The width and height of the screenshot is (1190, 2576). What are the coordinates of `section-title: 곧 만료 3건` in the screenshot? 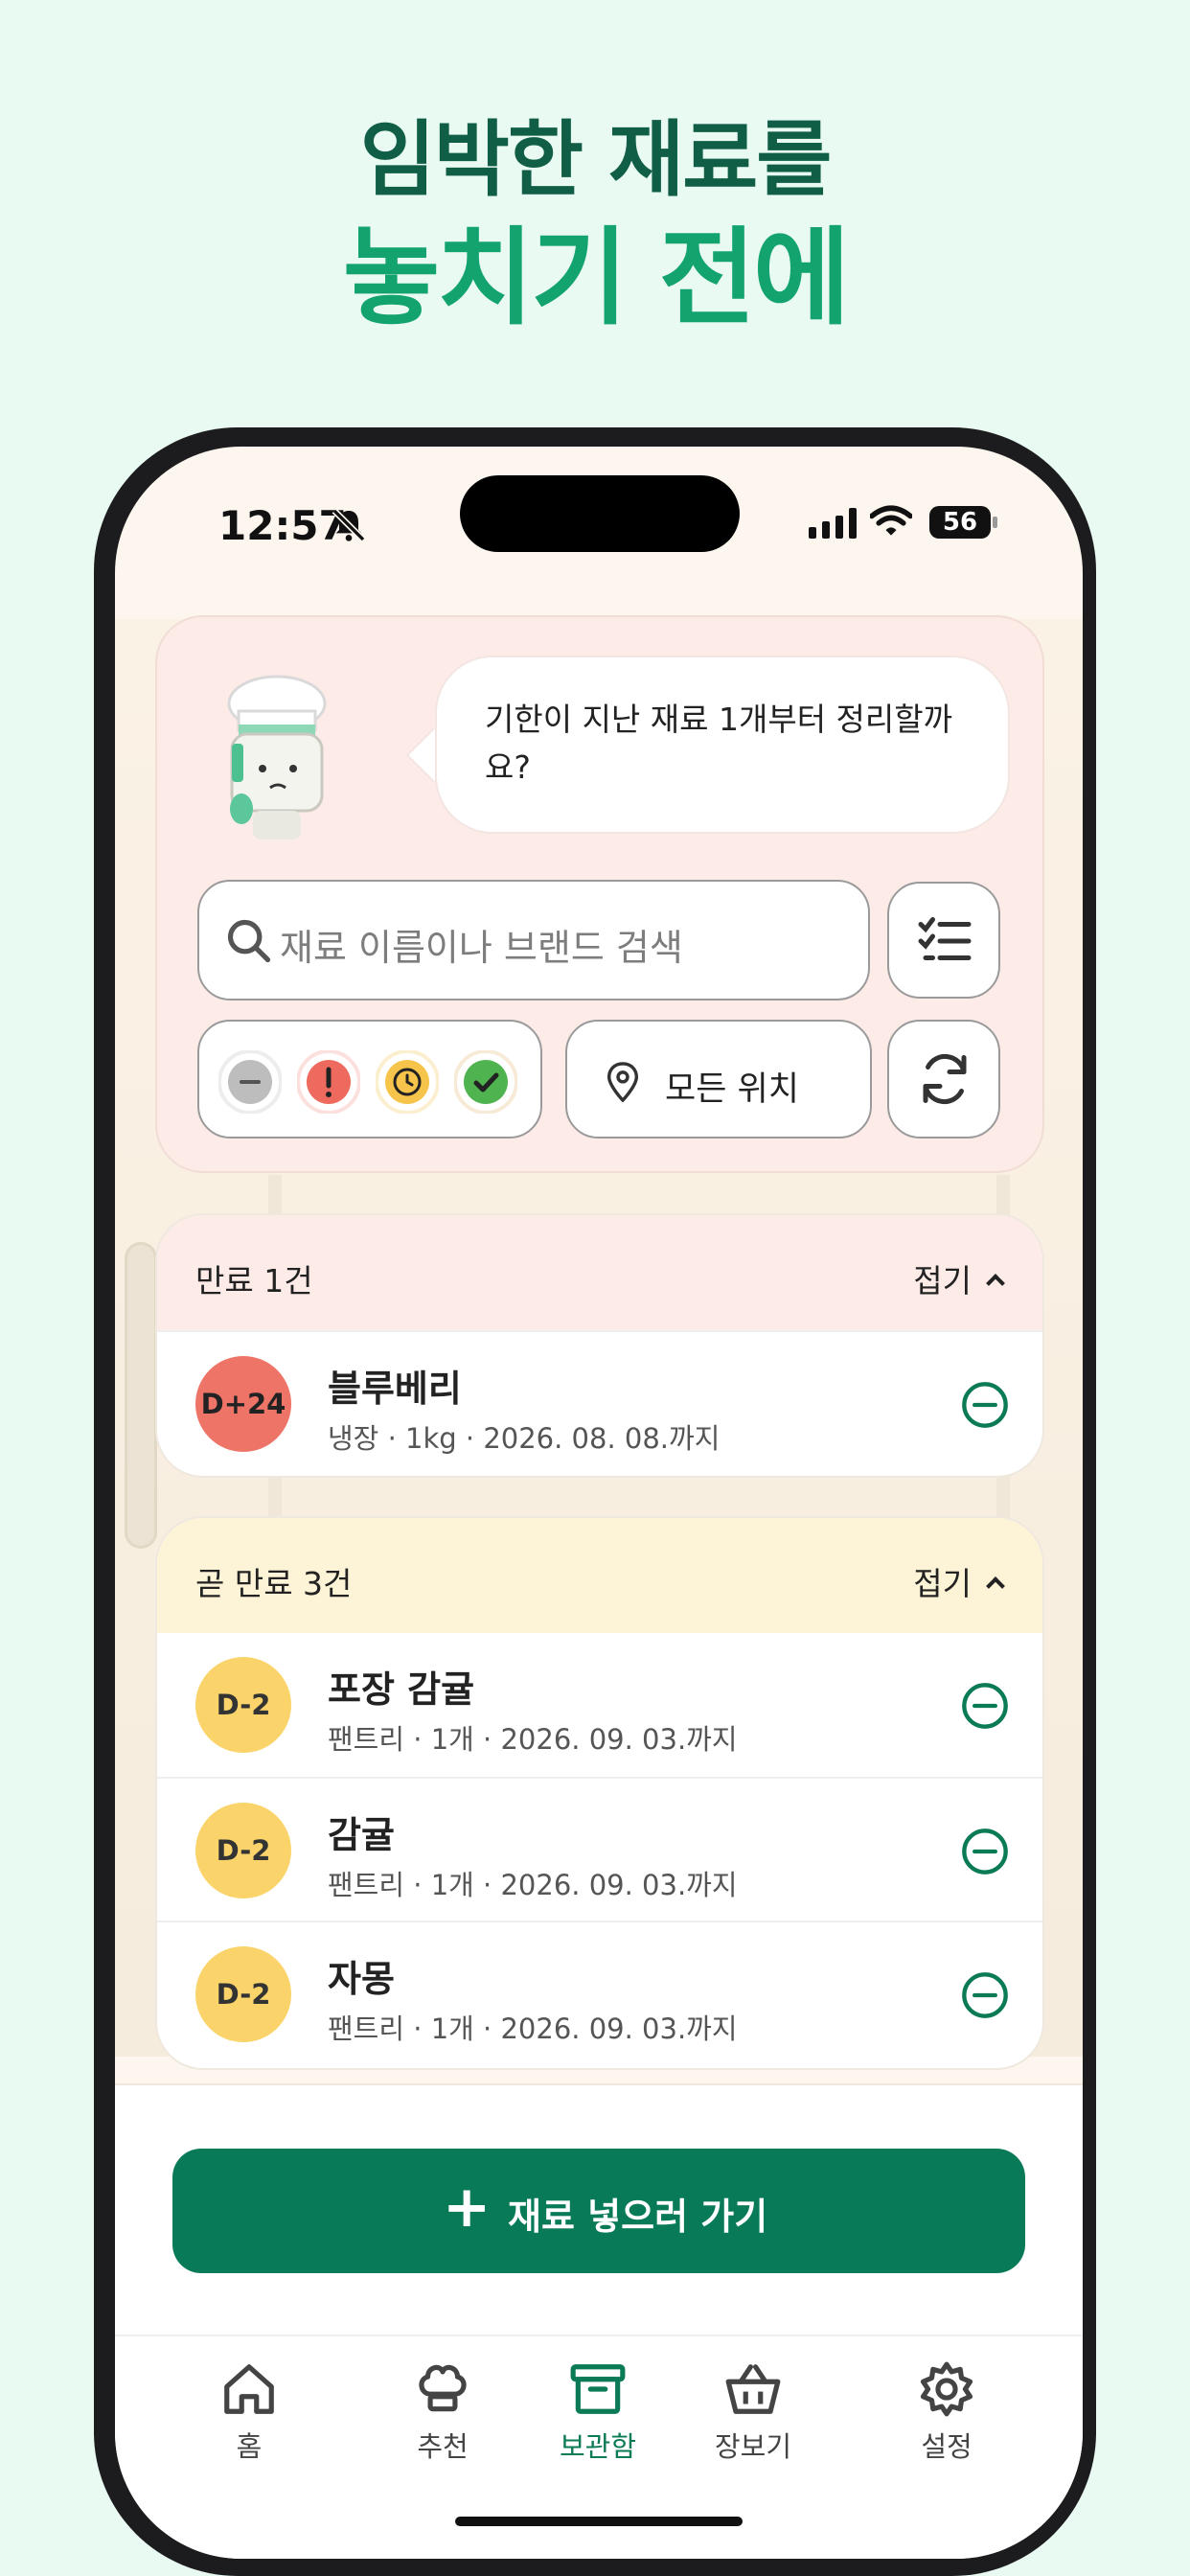 It's located at (274, 1583).